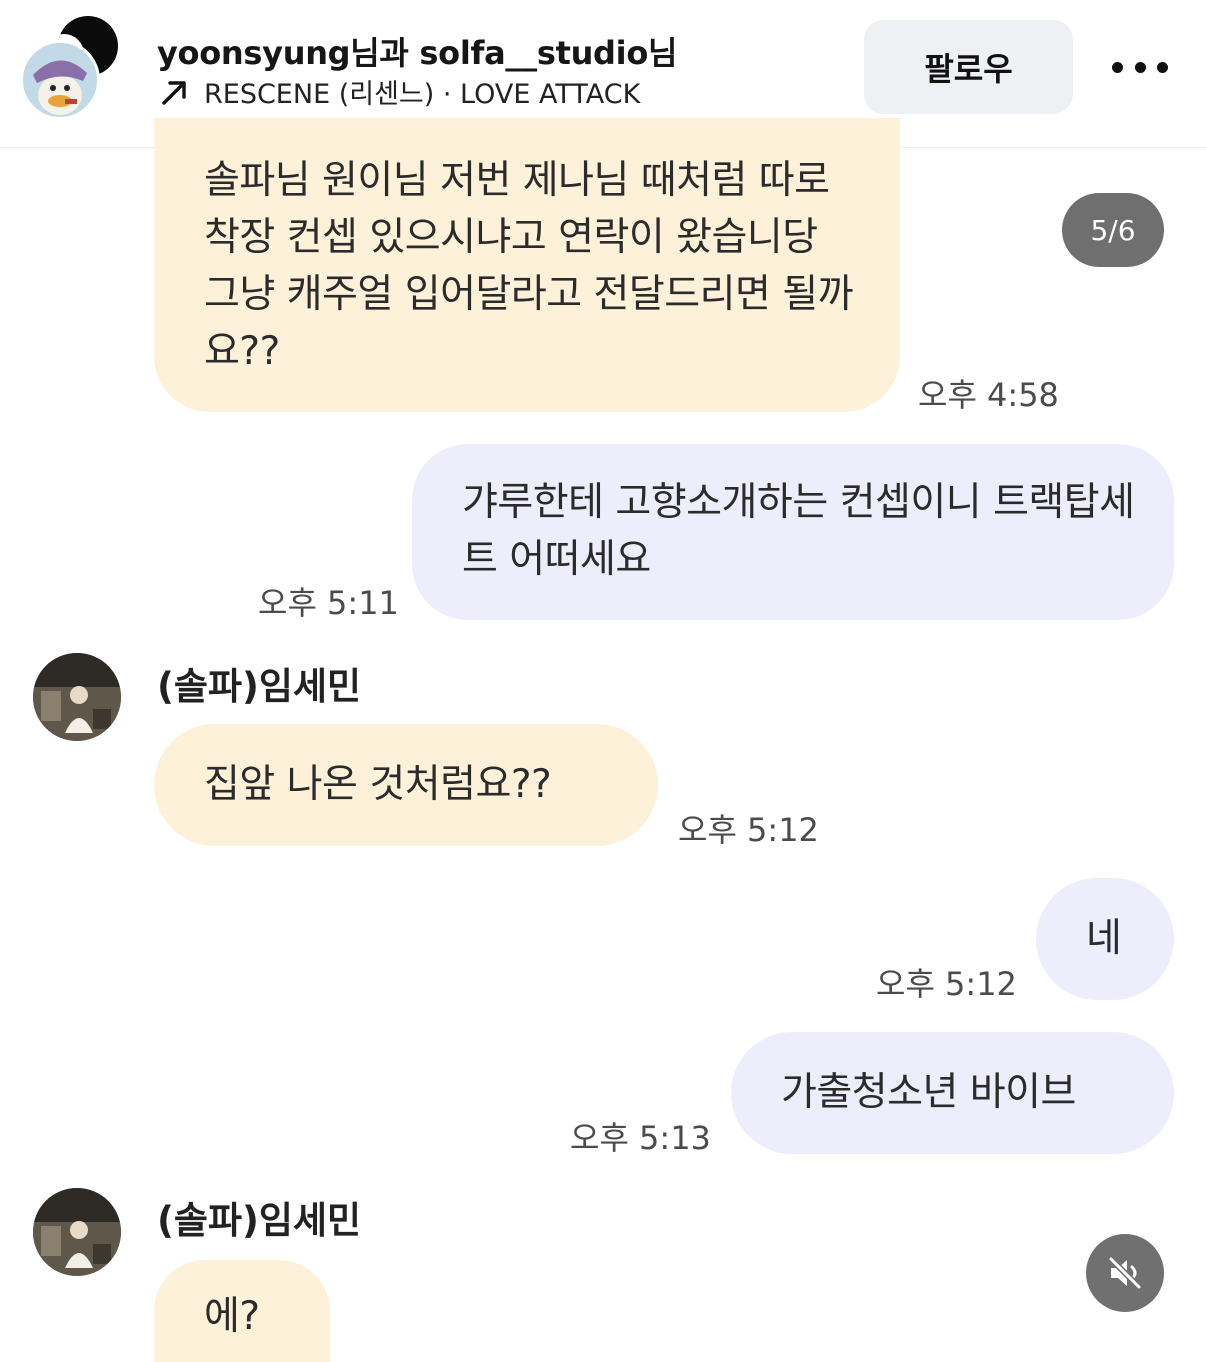 This screenshot has width=1206, height=1362. I want to click on more-options-icon, so click(1140, 67).